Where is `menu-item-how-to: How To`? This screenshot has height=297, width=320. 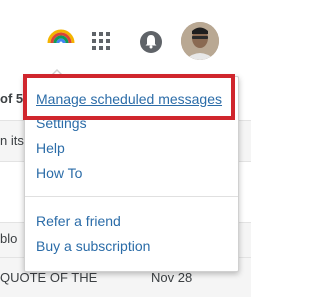 menu-item-how-to: How To is located at coordinates (59, 173).